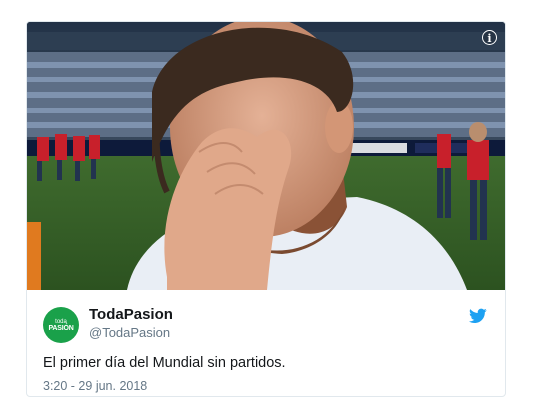 This screenshot has height=400, width=533. What do you see at coordinates (164, 363) in the screenshot?
I see `tweet-text: El primer día del Mundial sin partidos.` at bounding box center [164, 363].